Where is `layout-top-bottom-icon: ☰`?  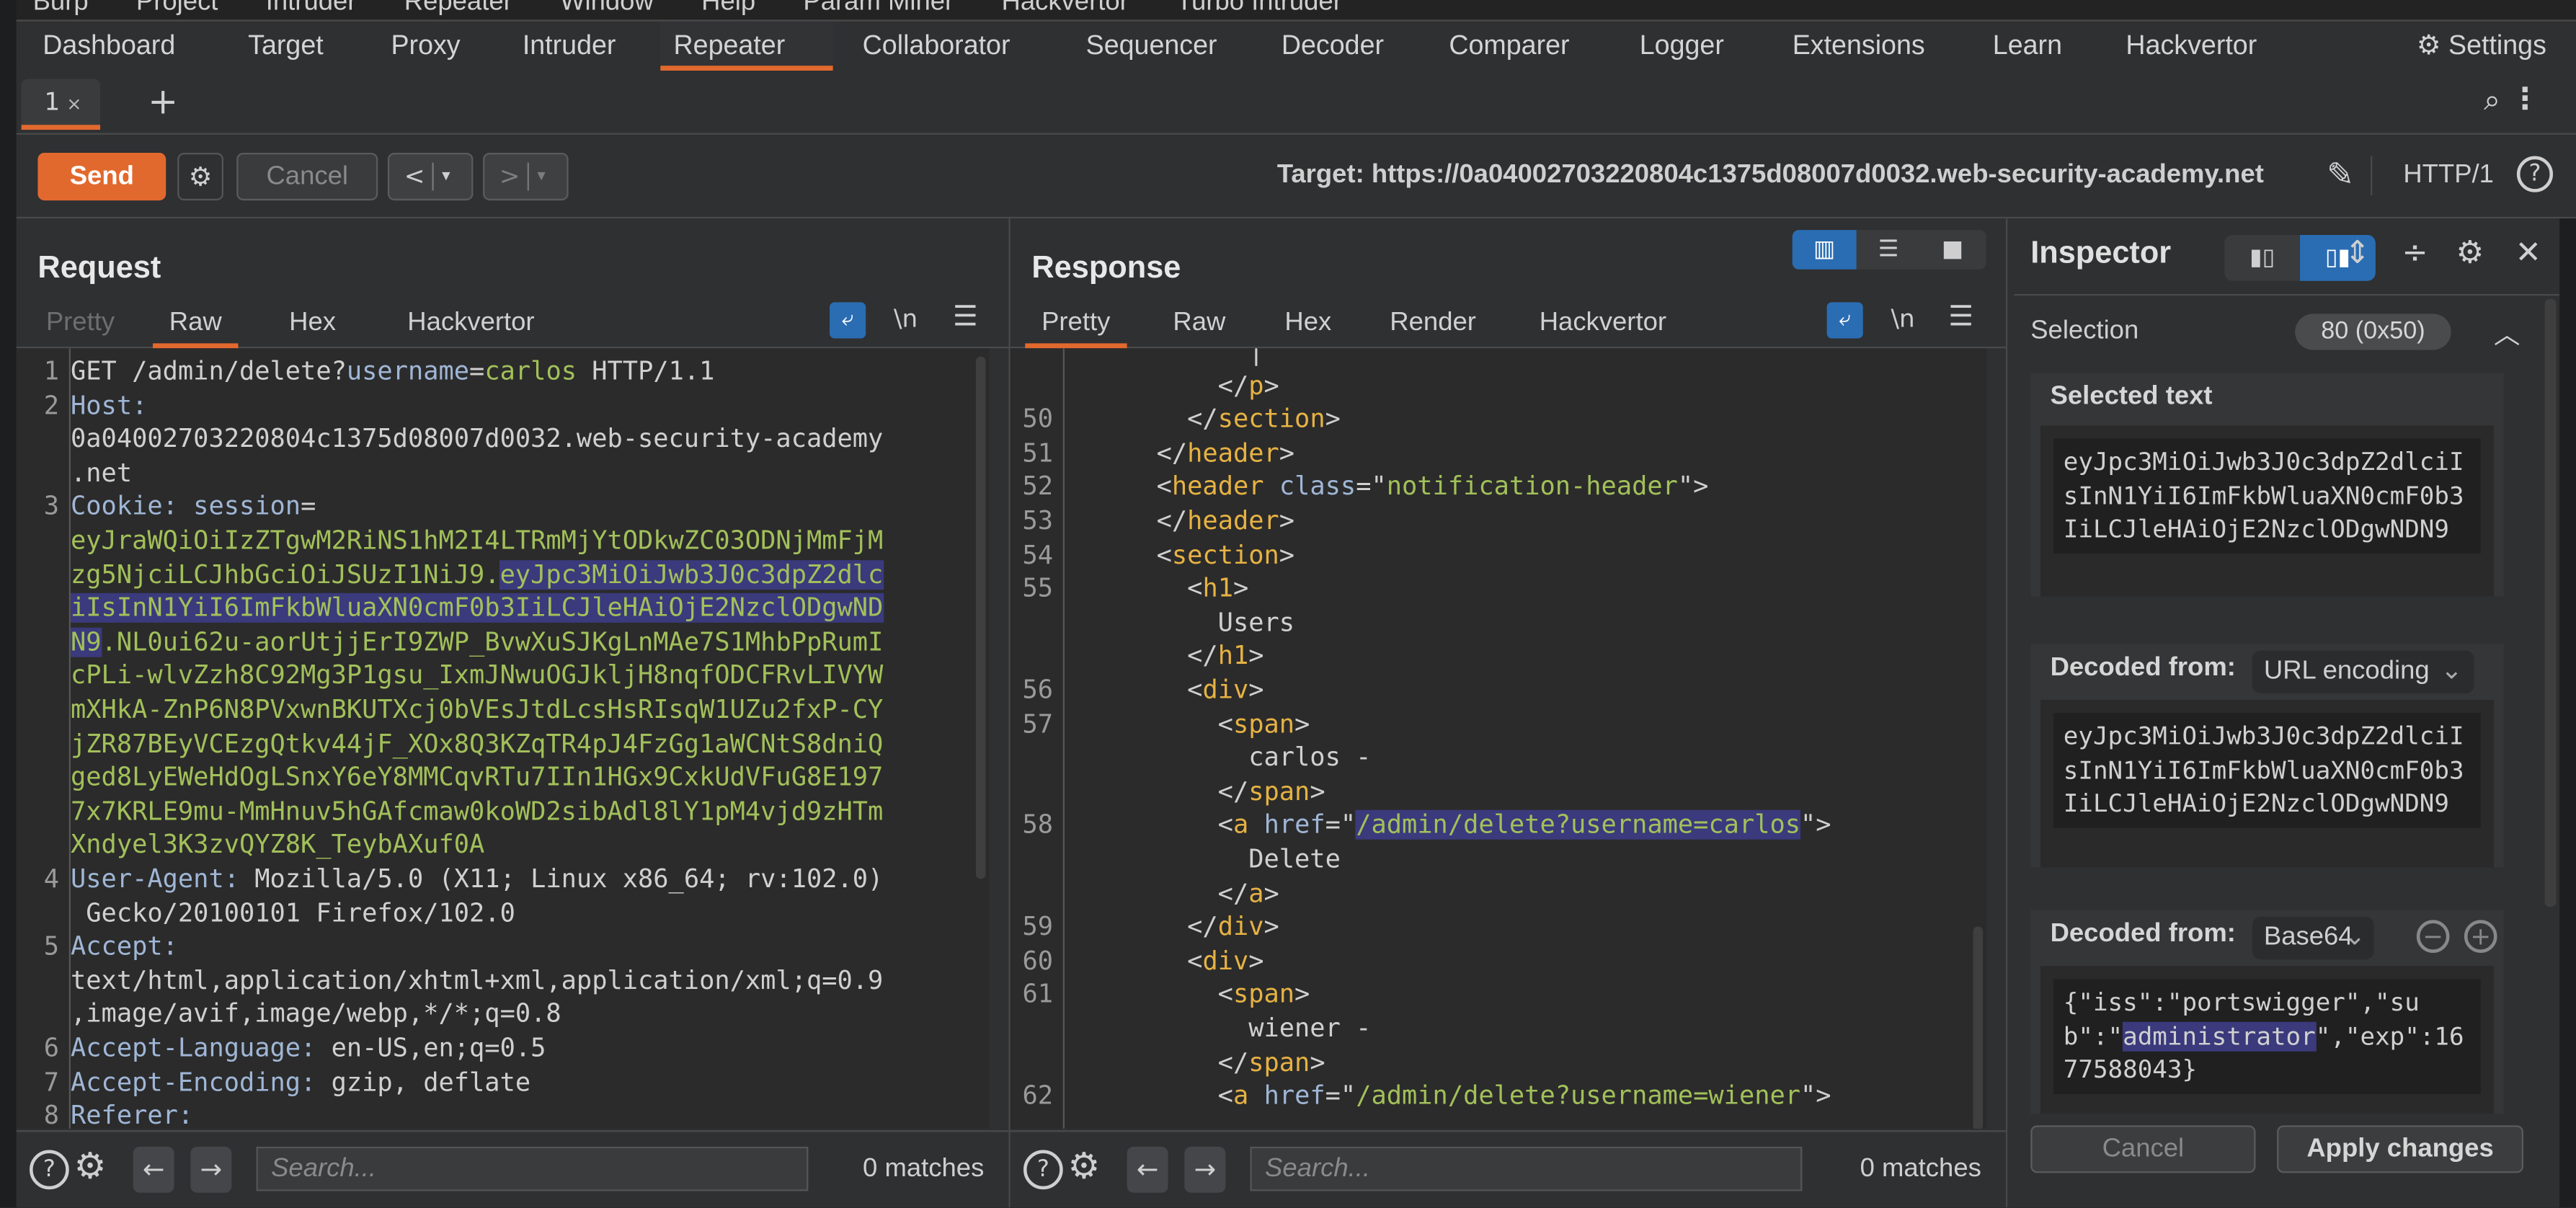 layout-top-bottom-icon: ☰ is located at coordinates (1889, 250).